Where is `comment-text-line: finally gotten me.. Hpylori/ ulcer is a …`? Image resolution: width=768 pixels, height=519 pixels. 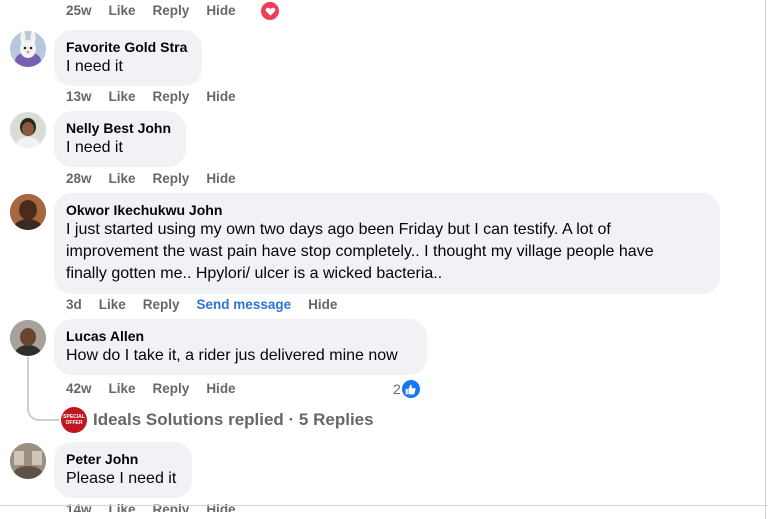
comment-text-line: finally gotten me.. Hpylori/ ulcer is a … is located at coordinates (254, 273).